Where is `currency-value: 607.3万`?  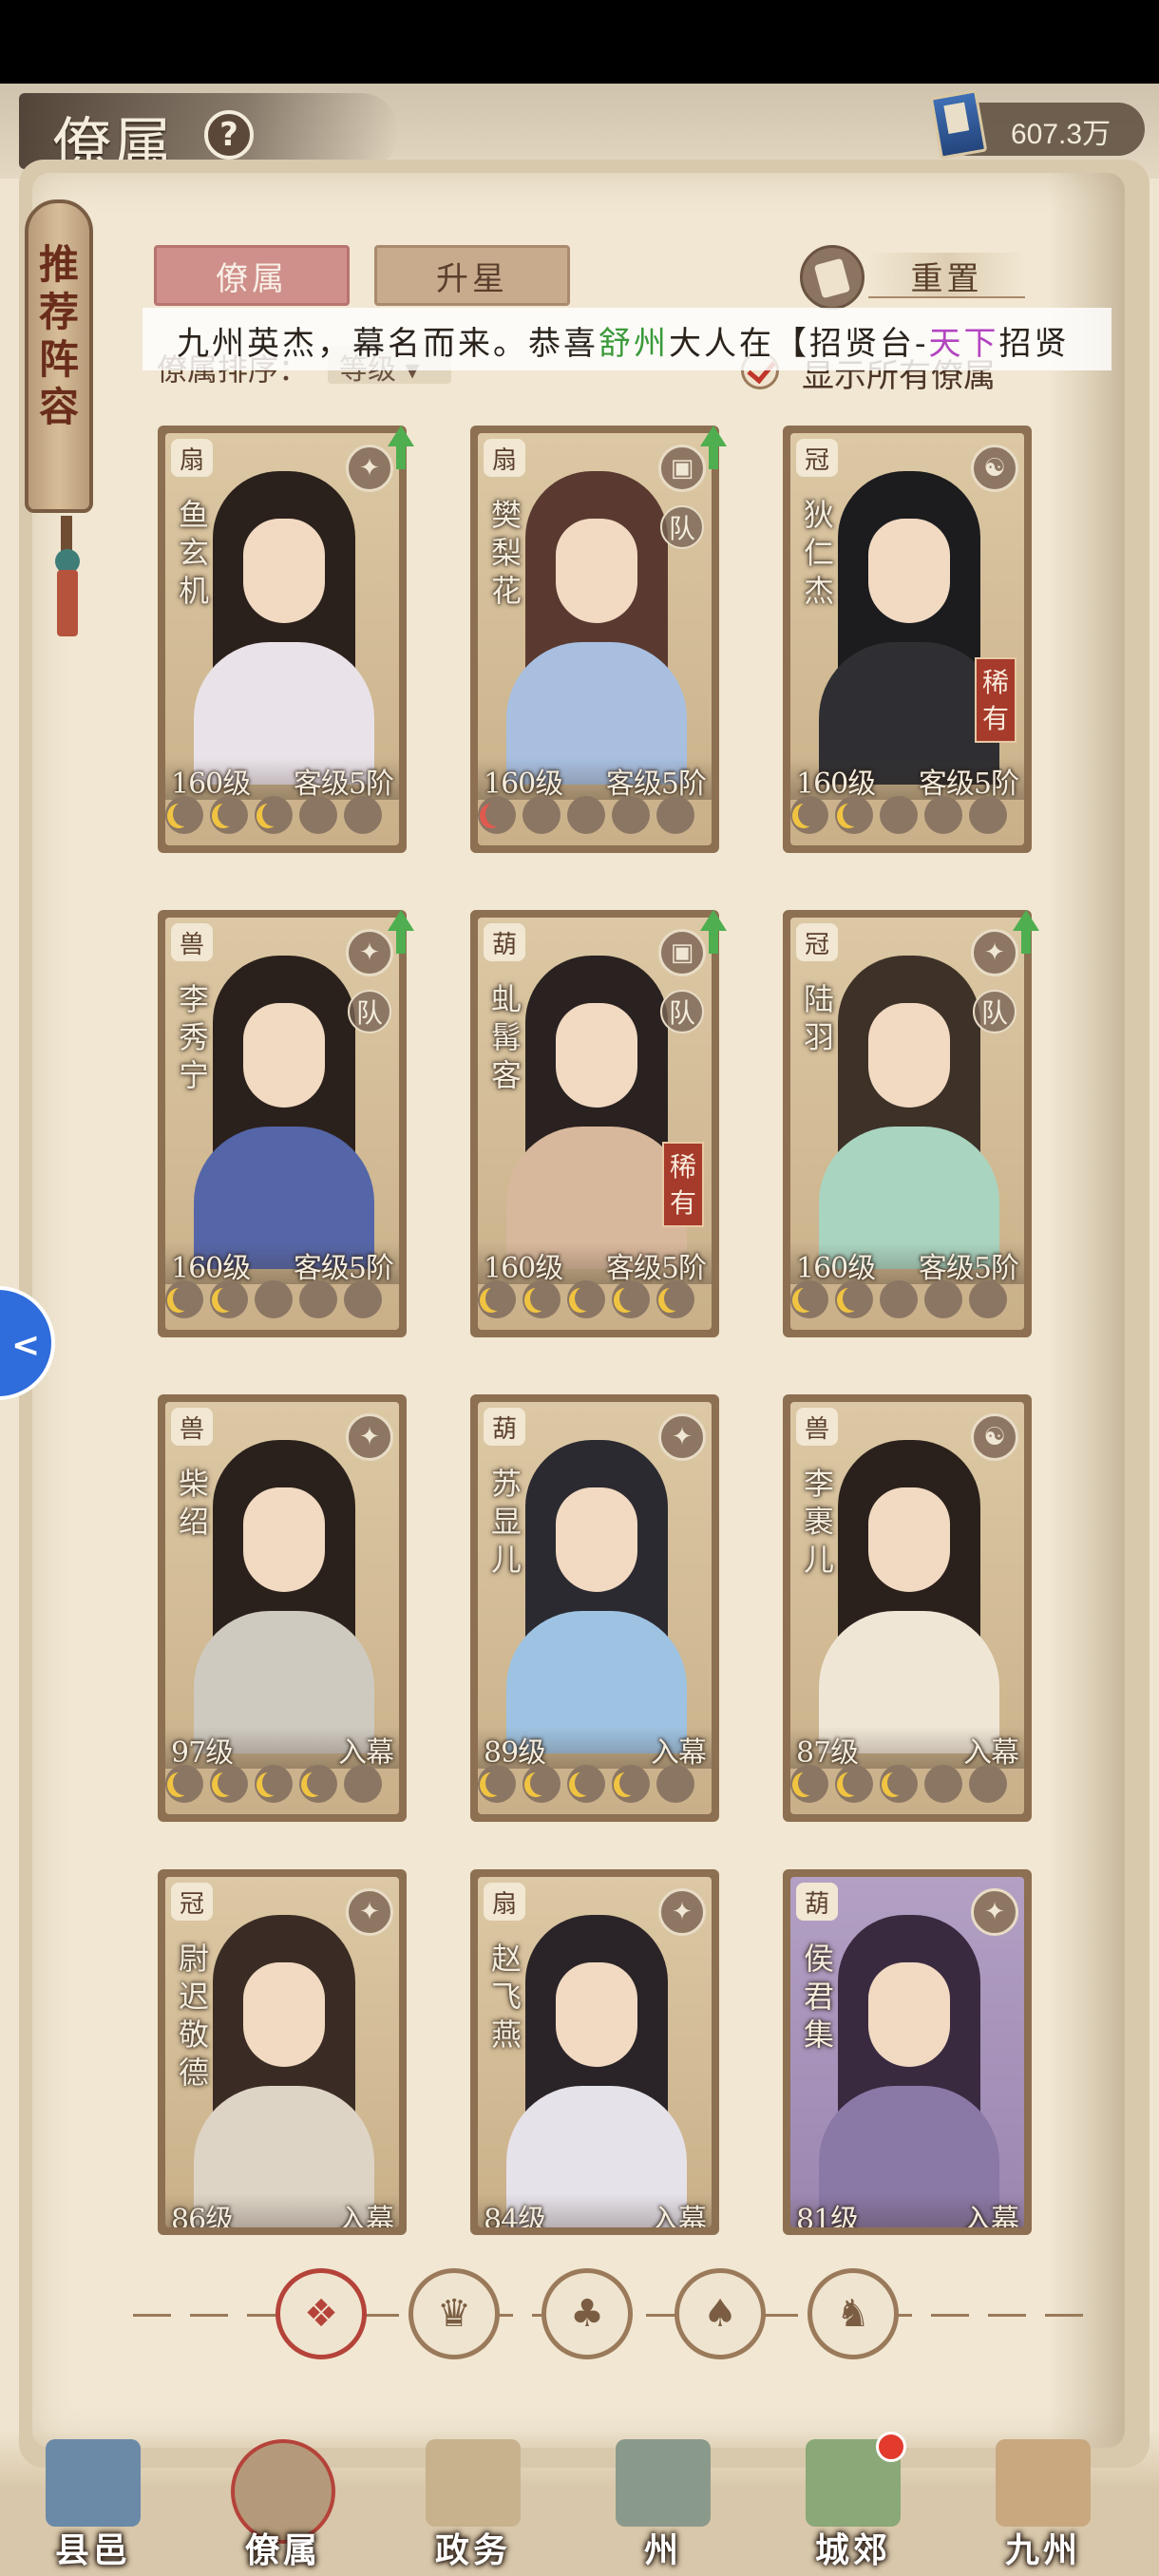
currency-value: 607.3万 is located at coordinates (1061, 134).